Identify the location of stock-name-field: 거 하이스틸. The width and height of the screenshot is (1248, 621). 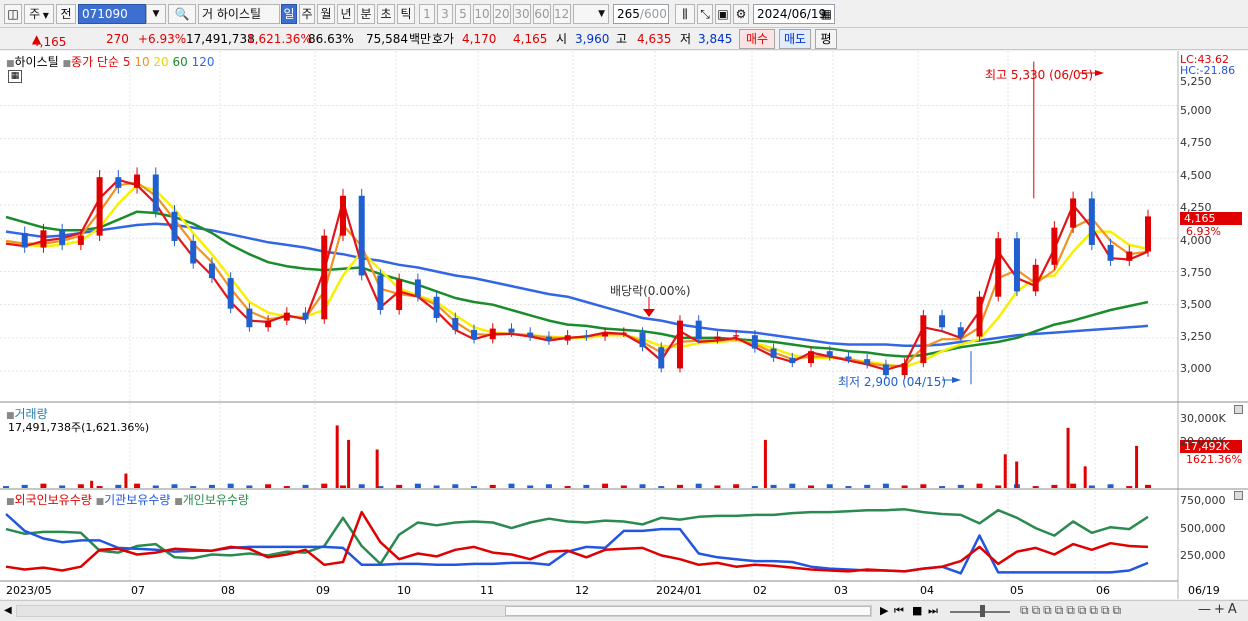
(239, 14).